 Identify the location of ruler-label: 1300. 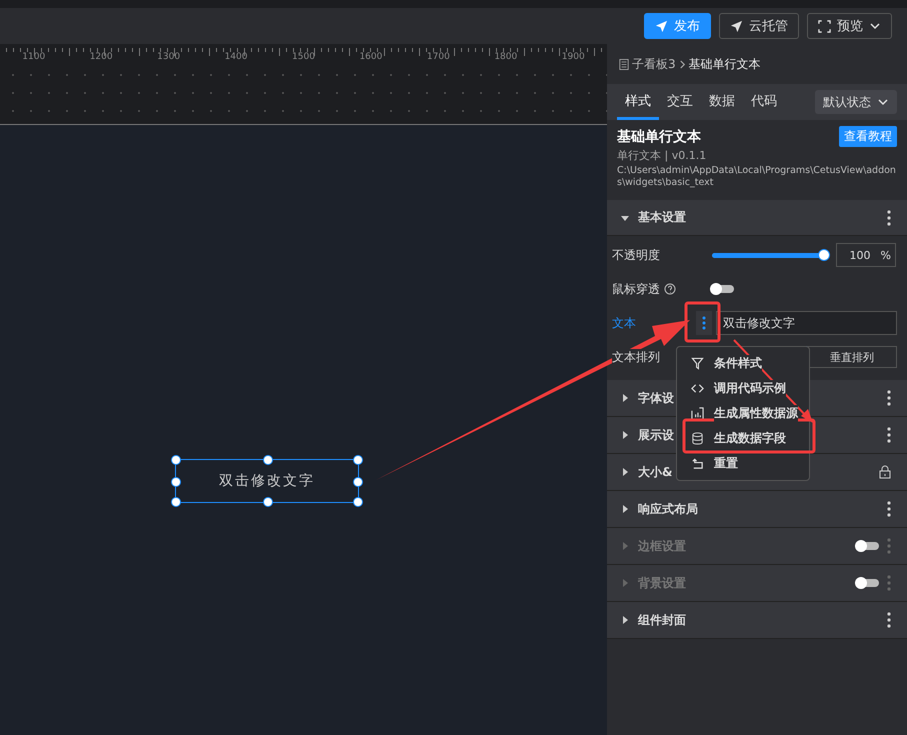
(169, 57).